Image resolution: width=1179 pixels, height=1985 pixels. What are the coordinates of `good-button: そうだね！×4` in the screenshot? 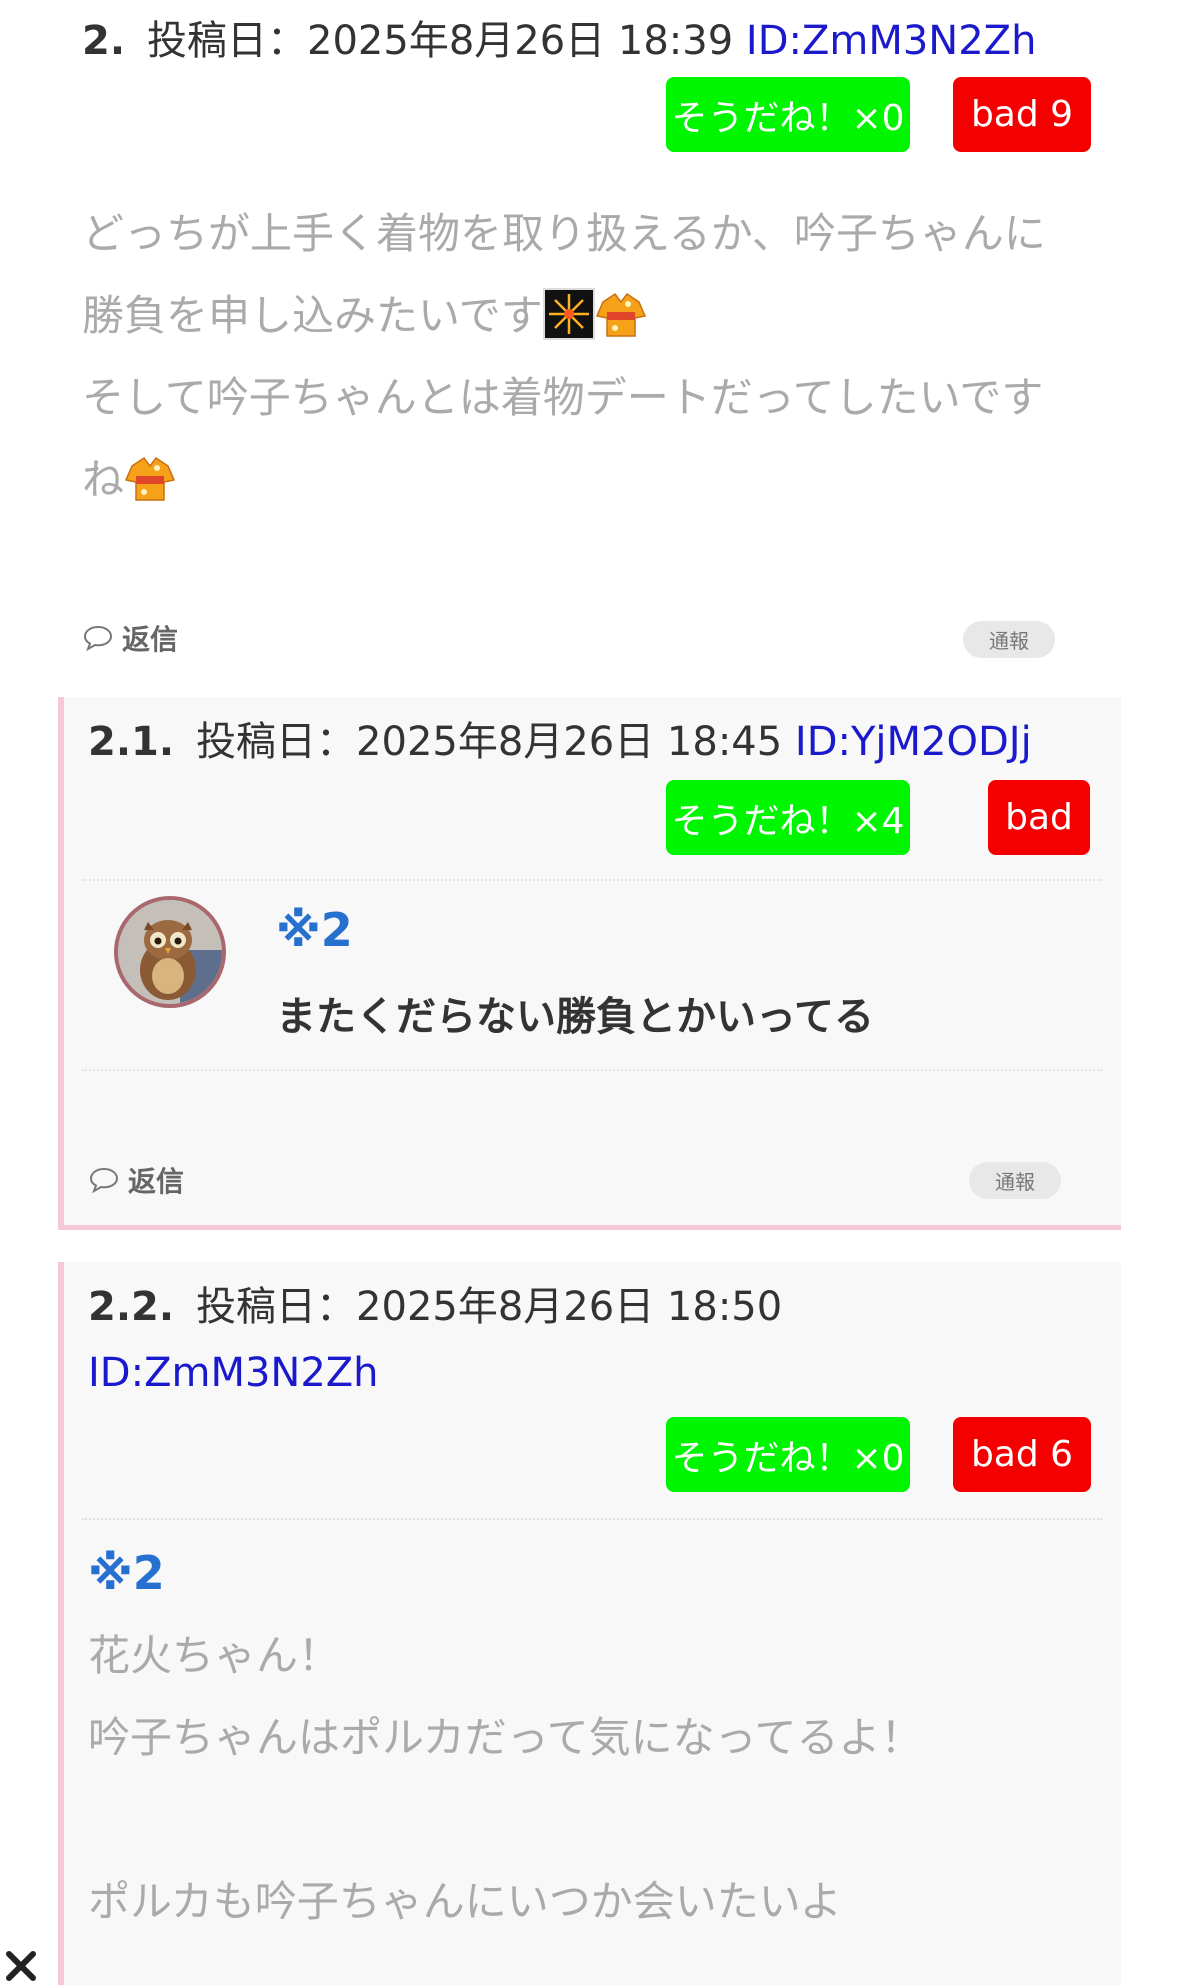 It's located at (788, 817).